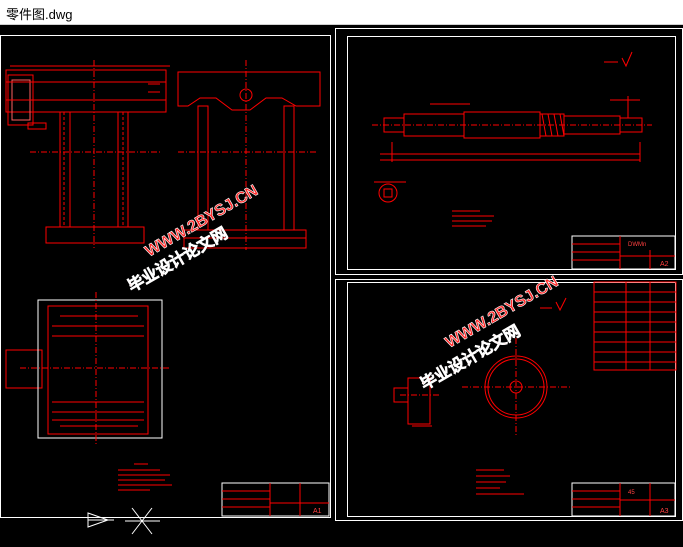 The width and height of the screenshot is (683, 547). Describe the element at coordinates (87, 368) in the screenshot. I see `part-top-view` at that location.